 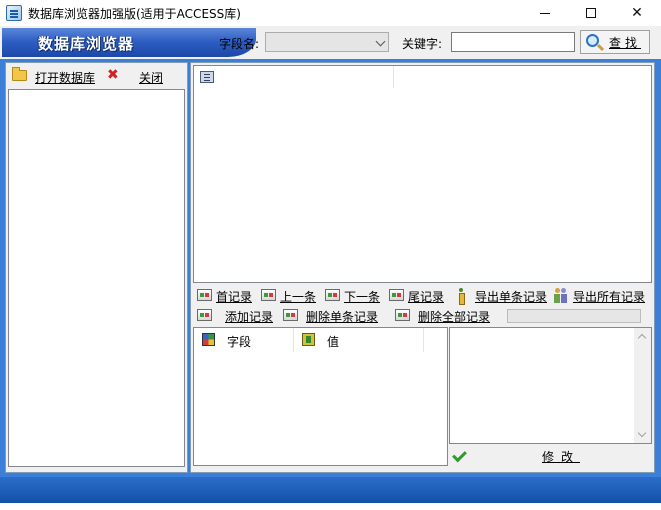 What do you see at coordinates (96, 75) in the screenshot?
I see `left-toolbar: 打开数据库 ✖ 关闭` at bounding box center [96, 75].